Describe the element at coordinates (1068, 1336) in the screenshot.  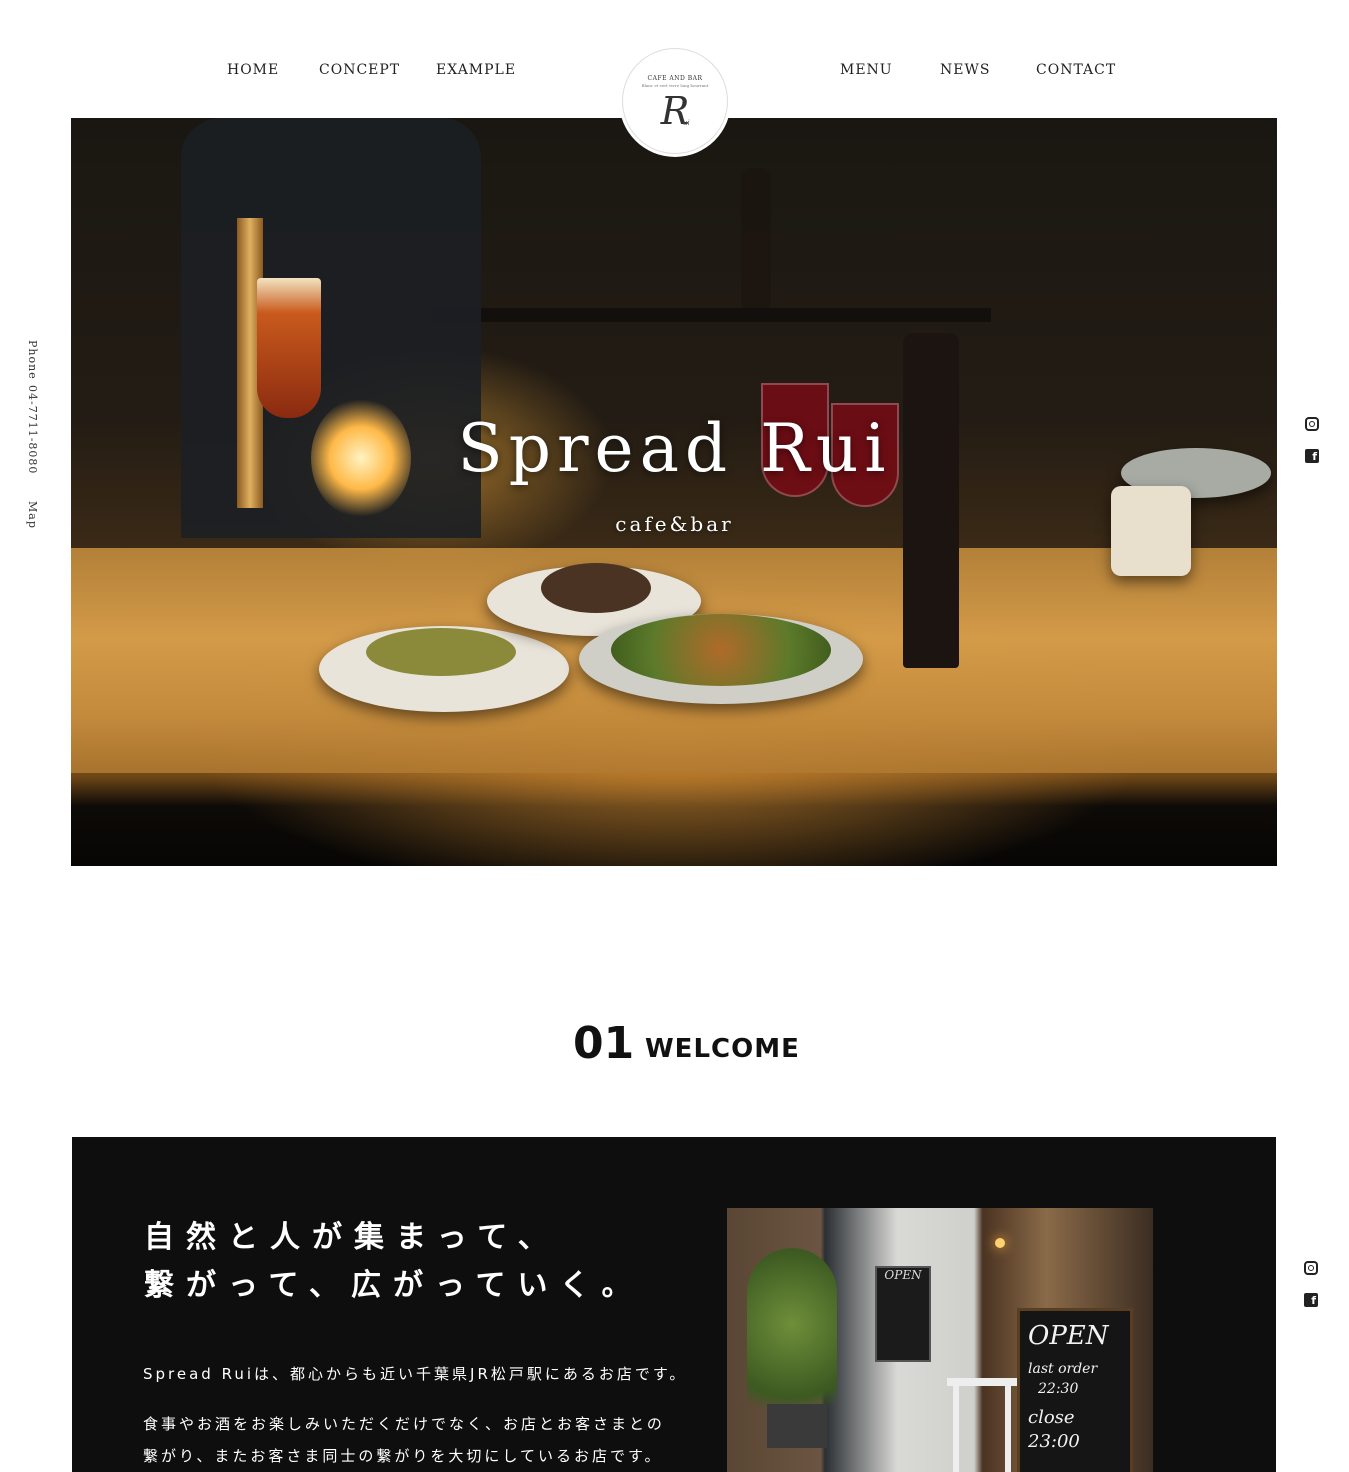
I see `board-open: OPEN` at that location.